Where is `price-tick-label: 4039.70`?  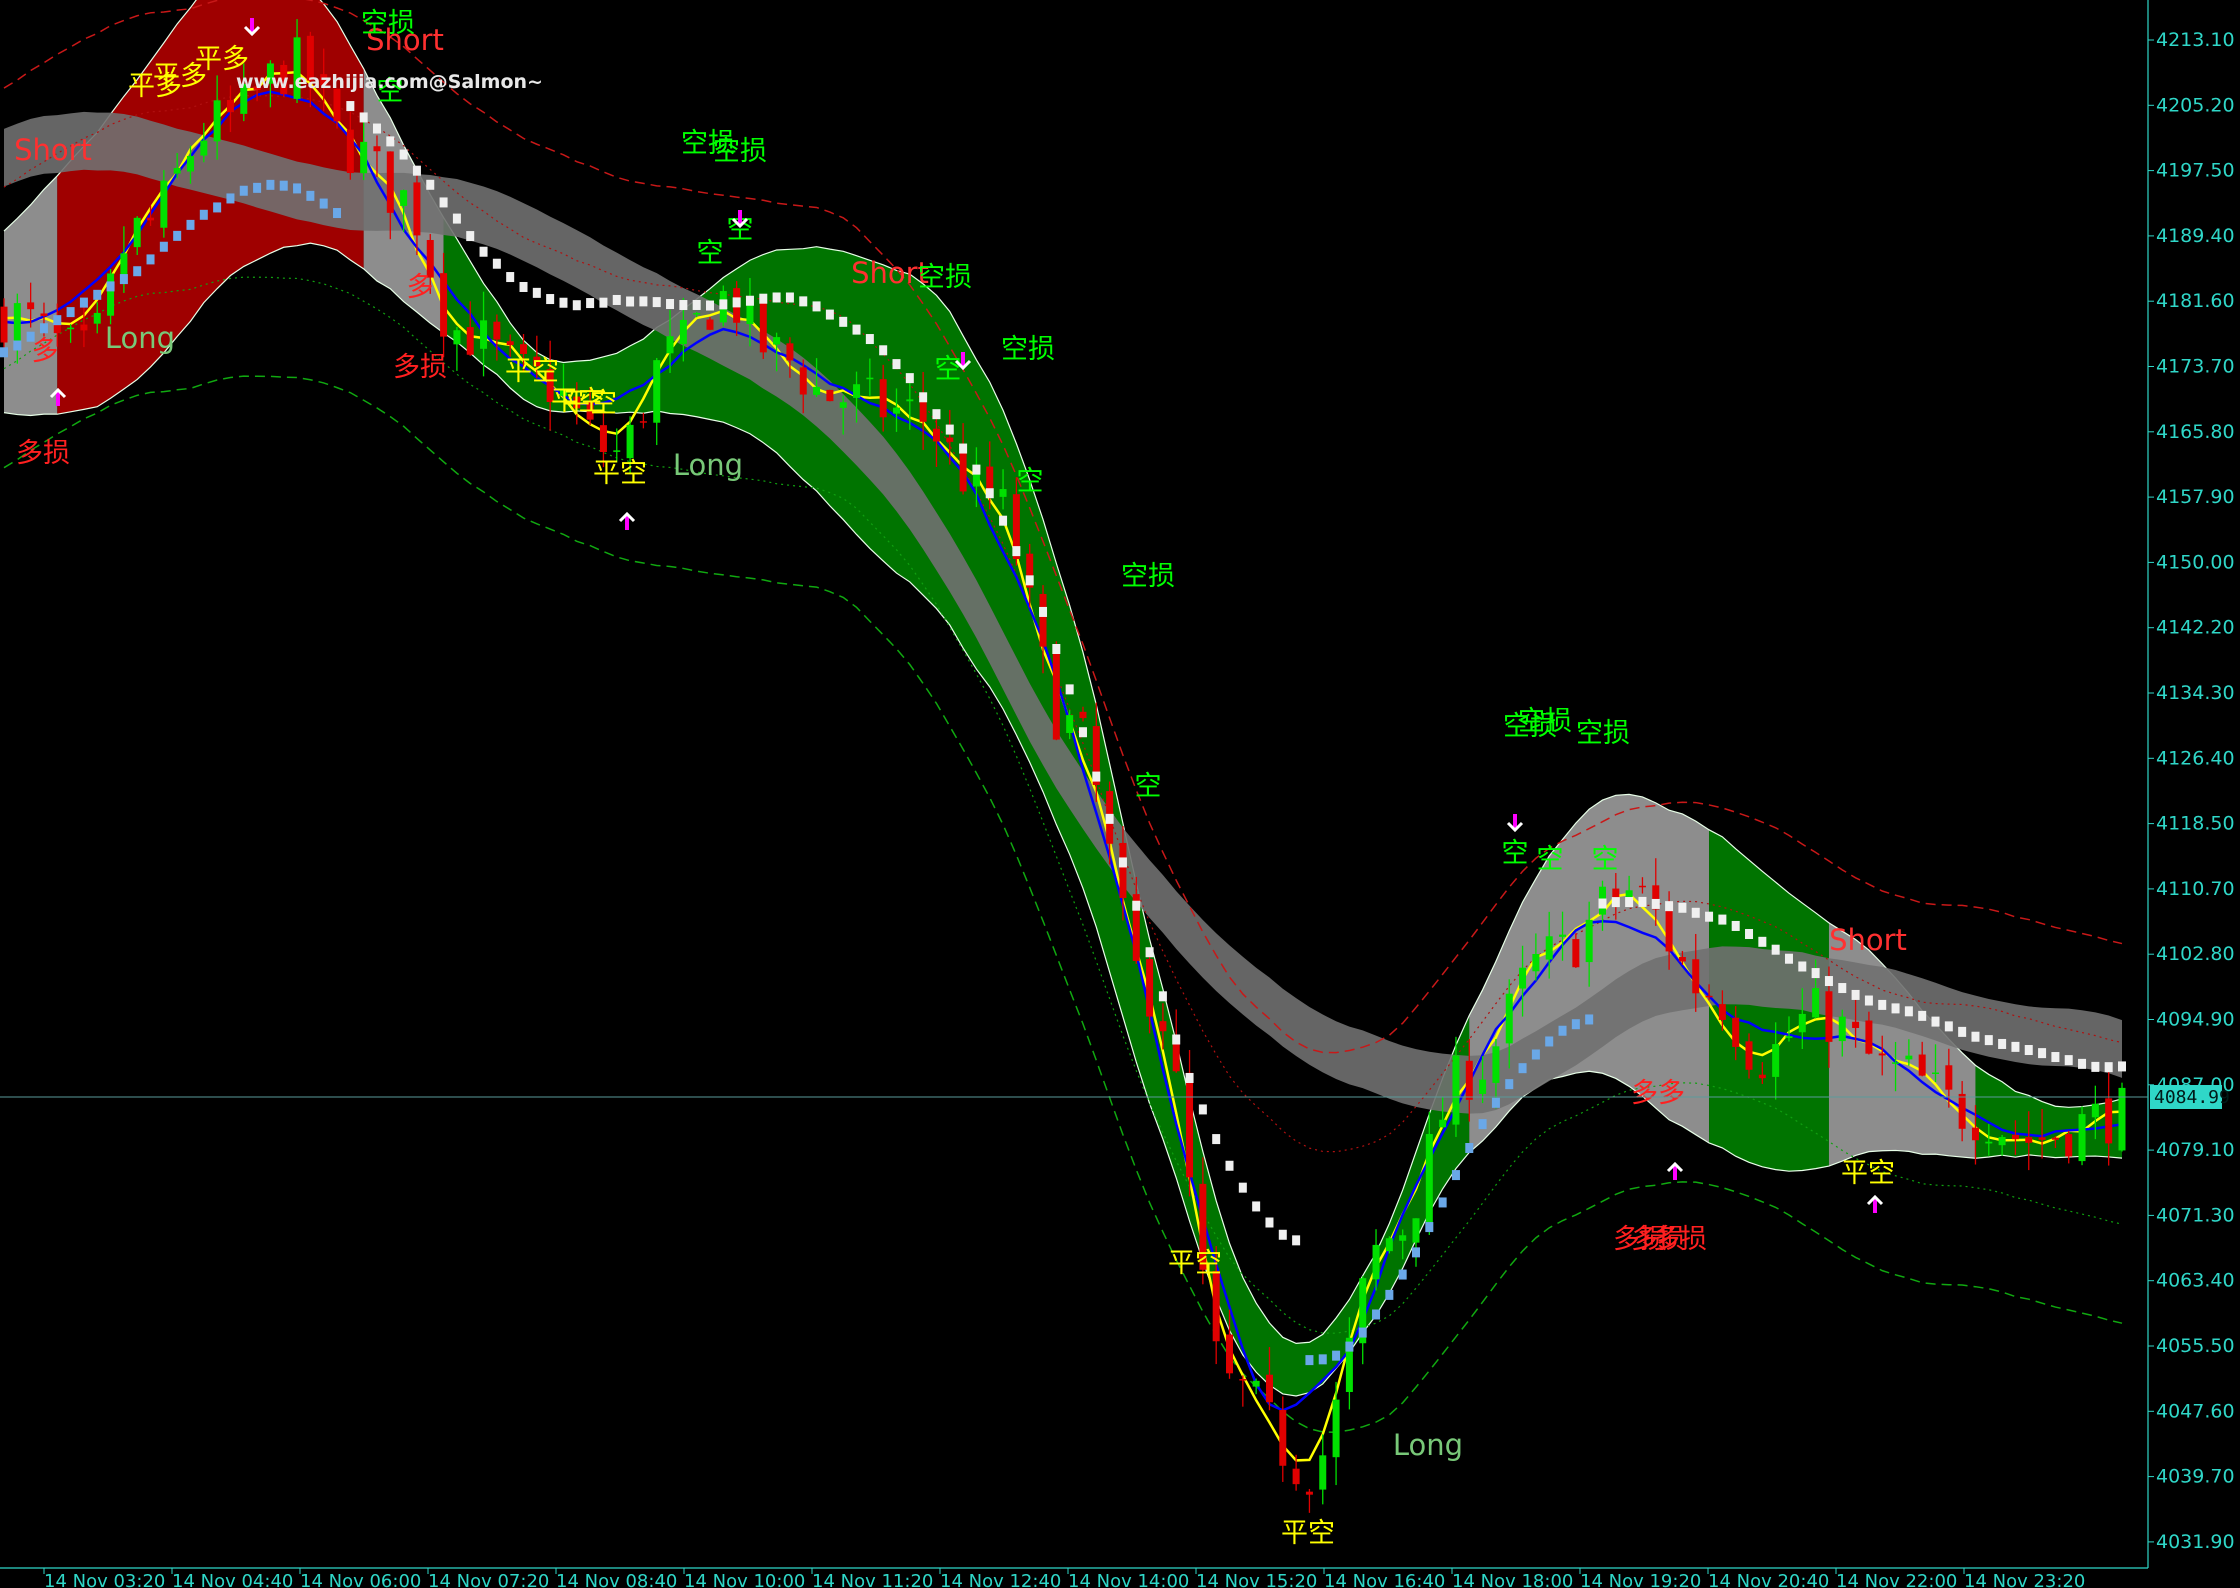 price-tick-label: 4039.70 is located at coordinates (2195, 1477).